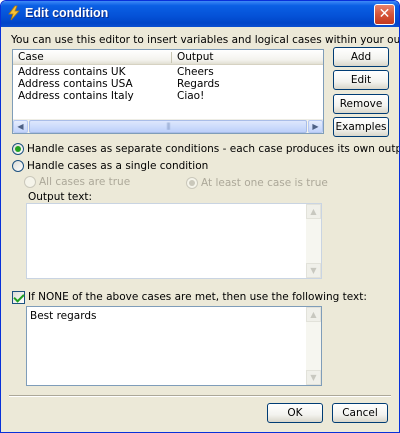  What do you see at coordinates (295, 413) in the screenshot?
I see `ok-button: OK` at bounding box center [295, 413].